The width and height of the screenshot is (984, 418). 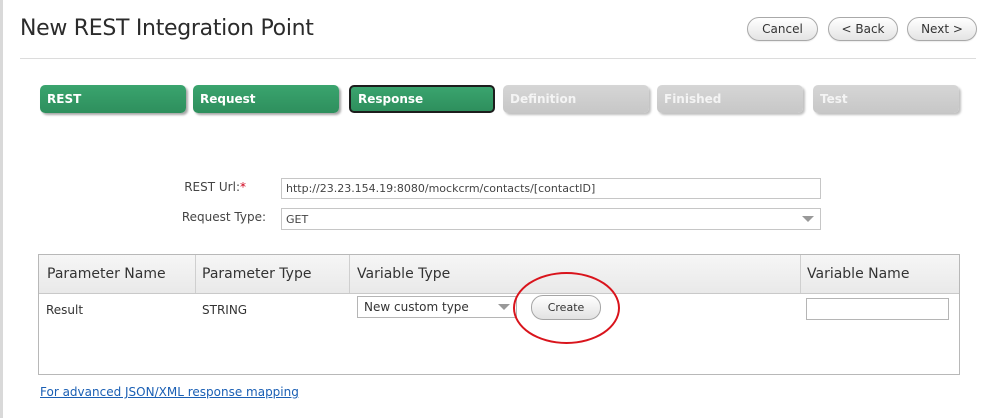 I want to click on step-definition: Definition, so click(x=576, y=99).